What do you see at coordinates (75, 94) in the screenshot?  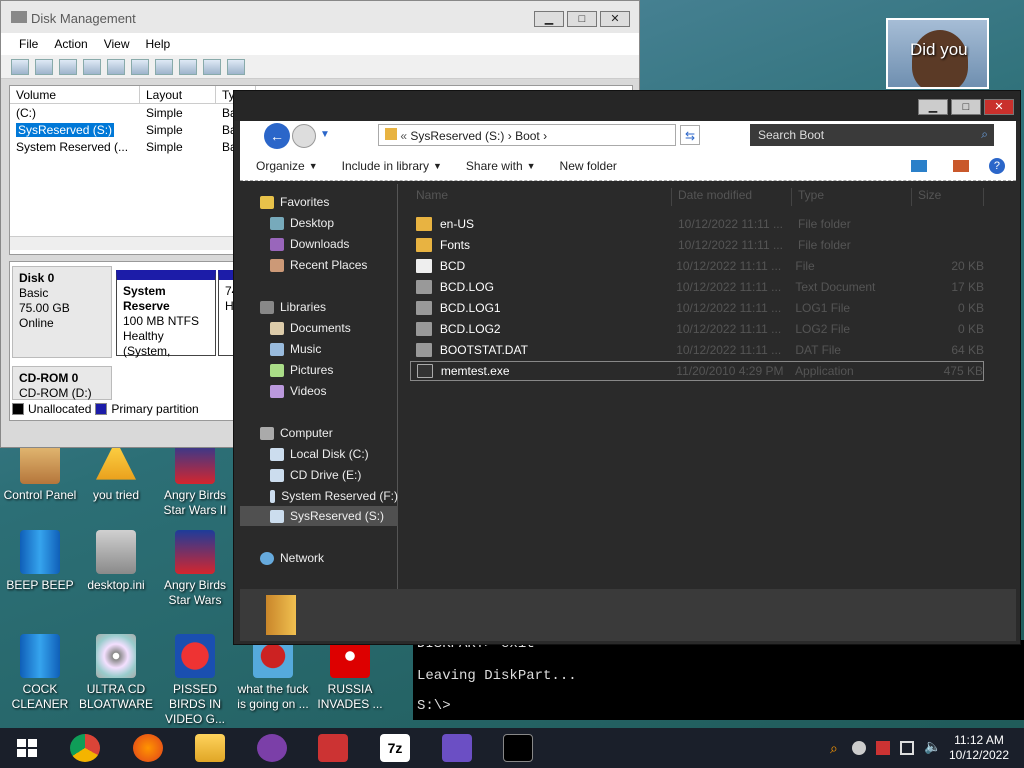 I see `column-volume: Volume` at bounding box center [75, 94].